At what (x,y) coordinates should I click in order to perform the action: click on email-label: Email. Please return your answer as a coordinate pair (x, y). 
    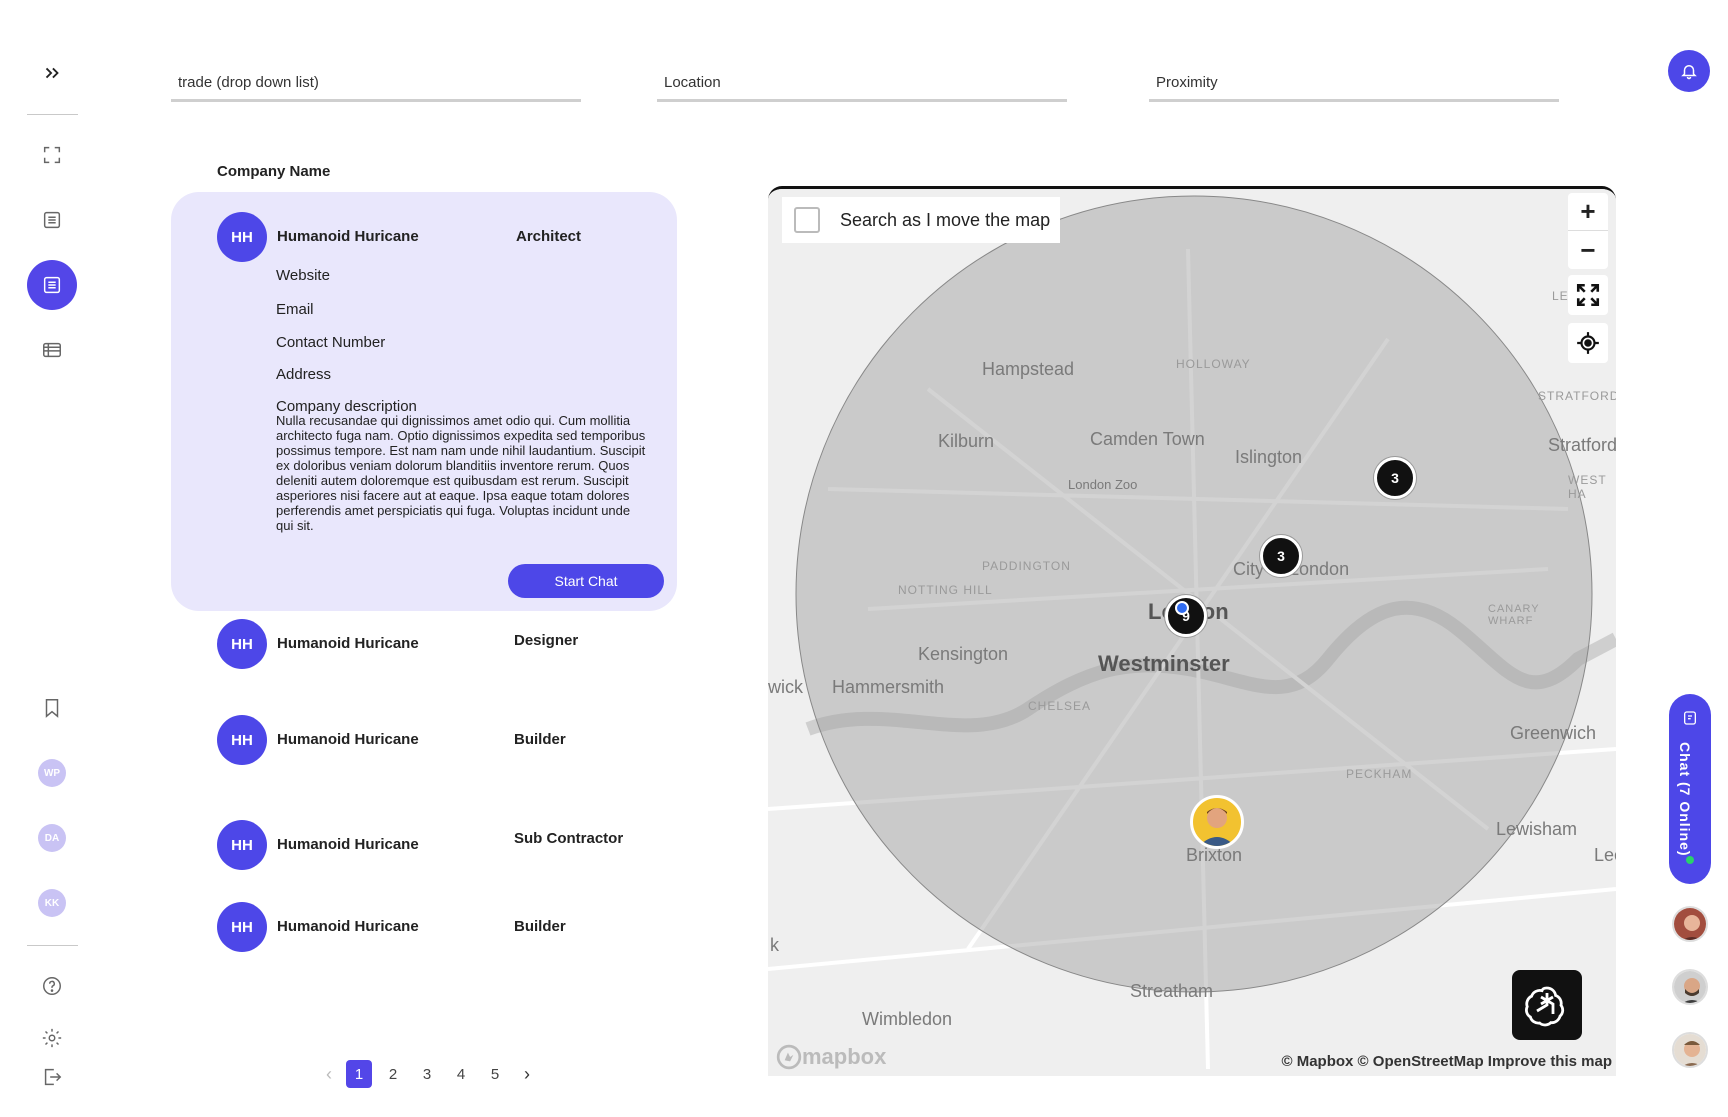
    Looking at the image, I should click on (295, 309).